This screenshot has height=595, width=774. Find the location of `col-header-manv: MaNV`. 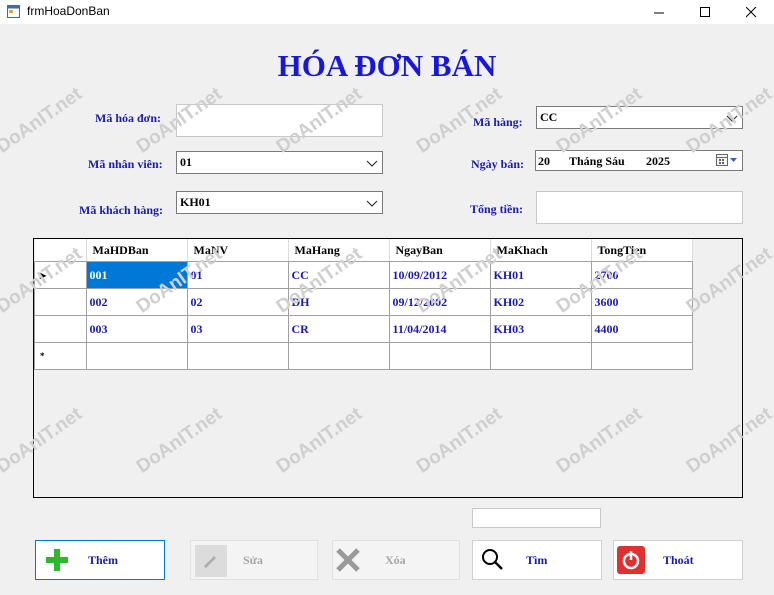

col-header-manv: MaNV is located at coordinates (238, 250).